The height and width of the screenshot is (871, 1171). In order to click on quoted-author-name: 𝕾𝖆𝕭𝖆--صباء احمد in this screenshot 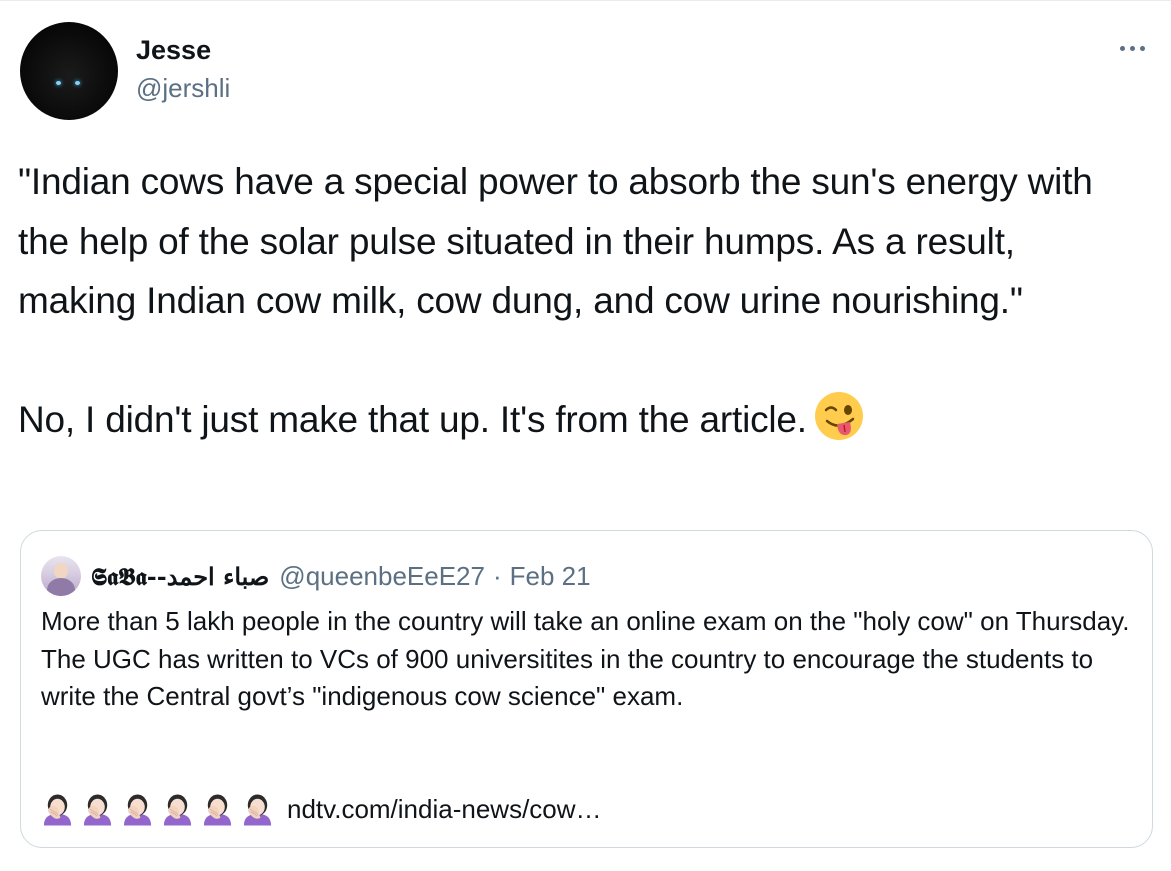, I will do `click(180, 576)`.